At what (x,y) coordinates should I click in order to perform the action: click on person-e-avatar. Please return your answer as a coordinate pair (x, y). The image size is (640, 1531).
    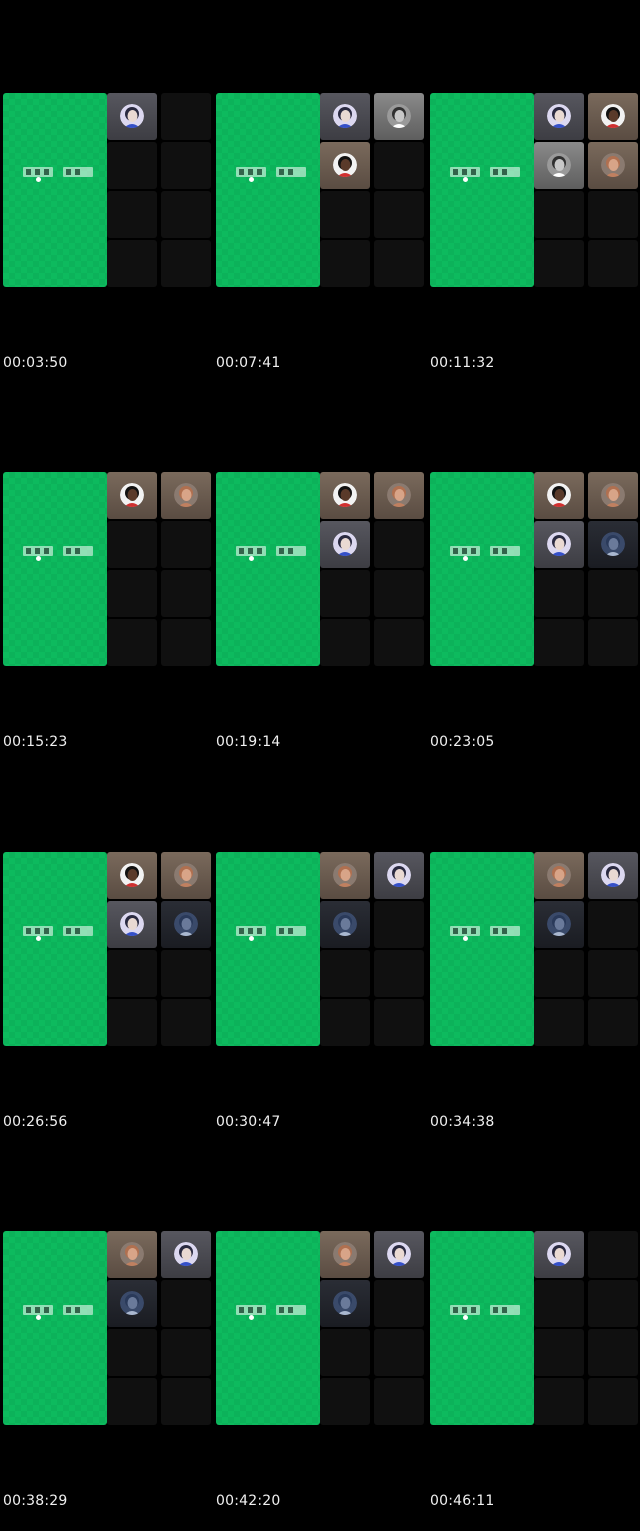
    Looking at the image, I should click on (345, 924).